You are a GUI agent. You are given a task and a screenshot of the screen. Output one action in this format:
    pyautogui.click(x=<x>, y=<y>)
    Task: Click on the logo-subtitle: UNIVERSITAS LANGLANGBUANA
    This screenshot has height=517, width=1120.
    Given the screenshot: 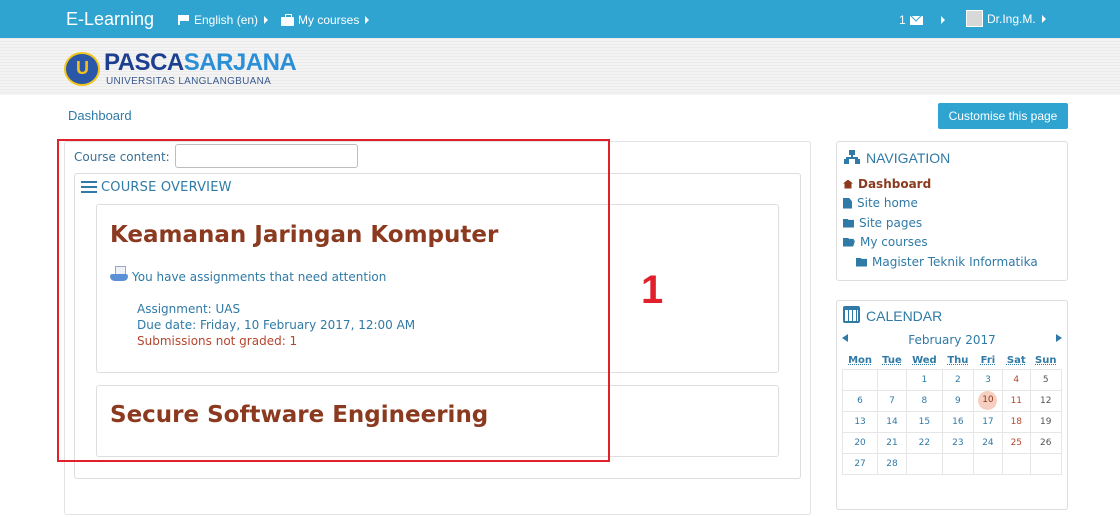 What is the action you would take?
    pyautogui.click(x=189, y=81)
    